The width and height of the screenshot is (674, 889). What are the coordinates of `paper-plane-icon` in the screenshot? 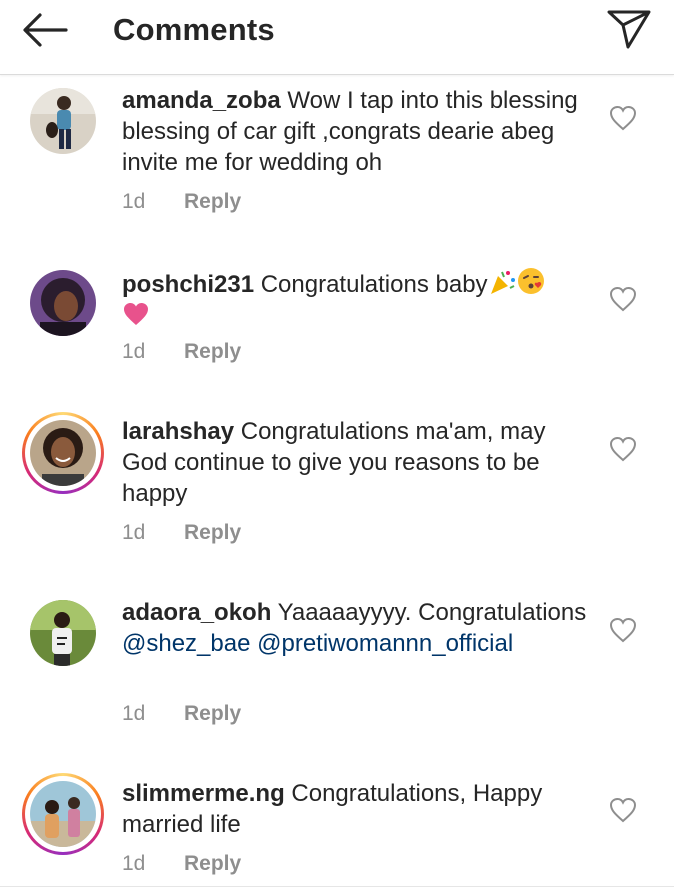 It's located at (629, 29).